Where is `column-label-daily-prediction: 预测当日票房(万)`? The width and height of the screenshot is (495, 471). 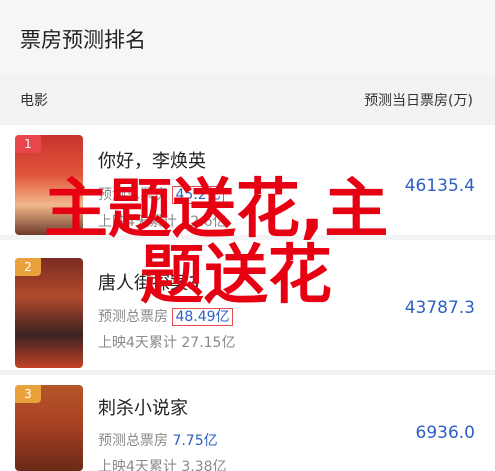
column-label-daily-prediction: 预测当日票房(万) is located at coordinates (418, 101).